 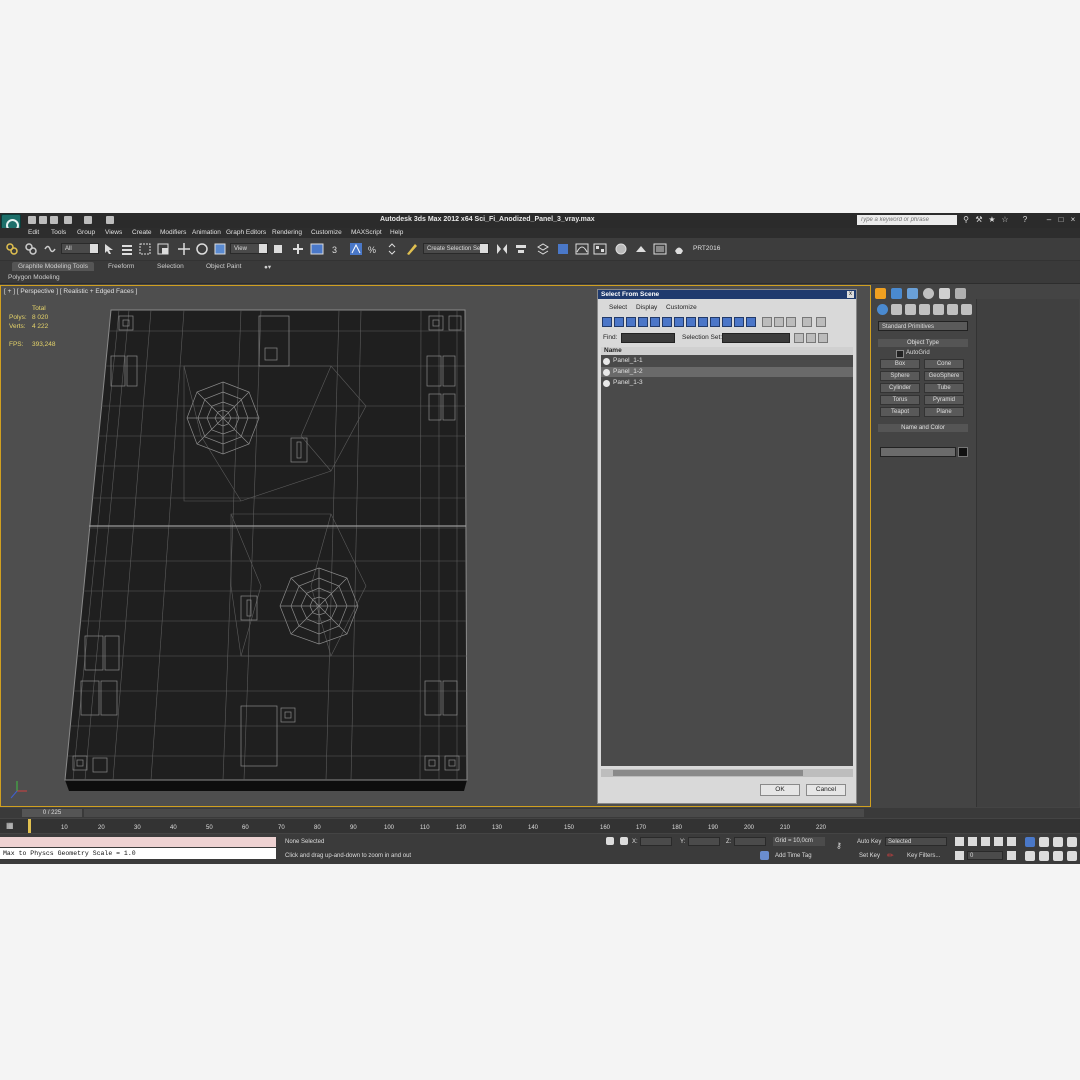 What do you see at coordinates (972, 841) in the screenshot?
I see `previous-frame-icon` at bounding box center [972, 841].